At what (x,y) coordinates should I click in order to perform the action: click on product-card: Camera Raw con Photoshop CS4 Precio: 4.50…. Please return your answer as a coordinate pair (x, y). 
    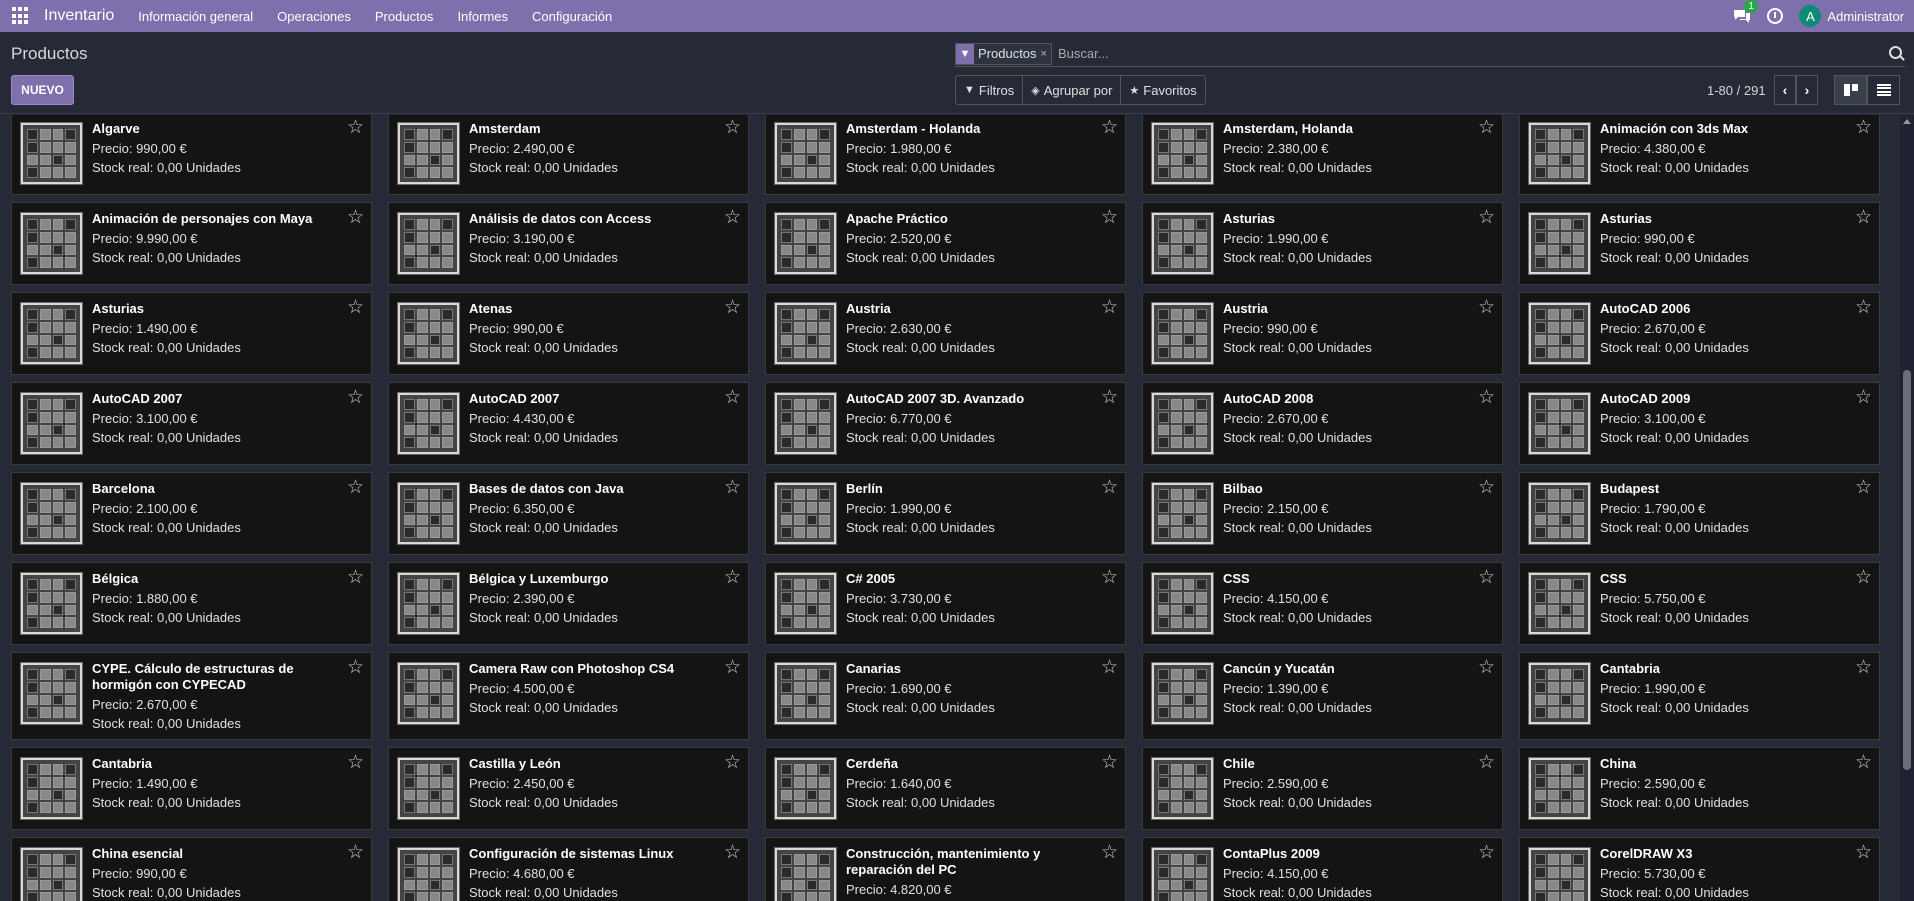
    Looking at the image, I should click on (568, 696).